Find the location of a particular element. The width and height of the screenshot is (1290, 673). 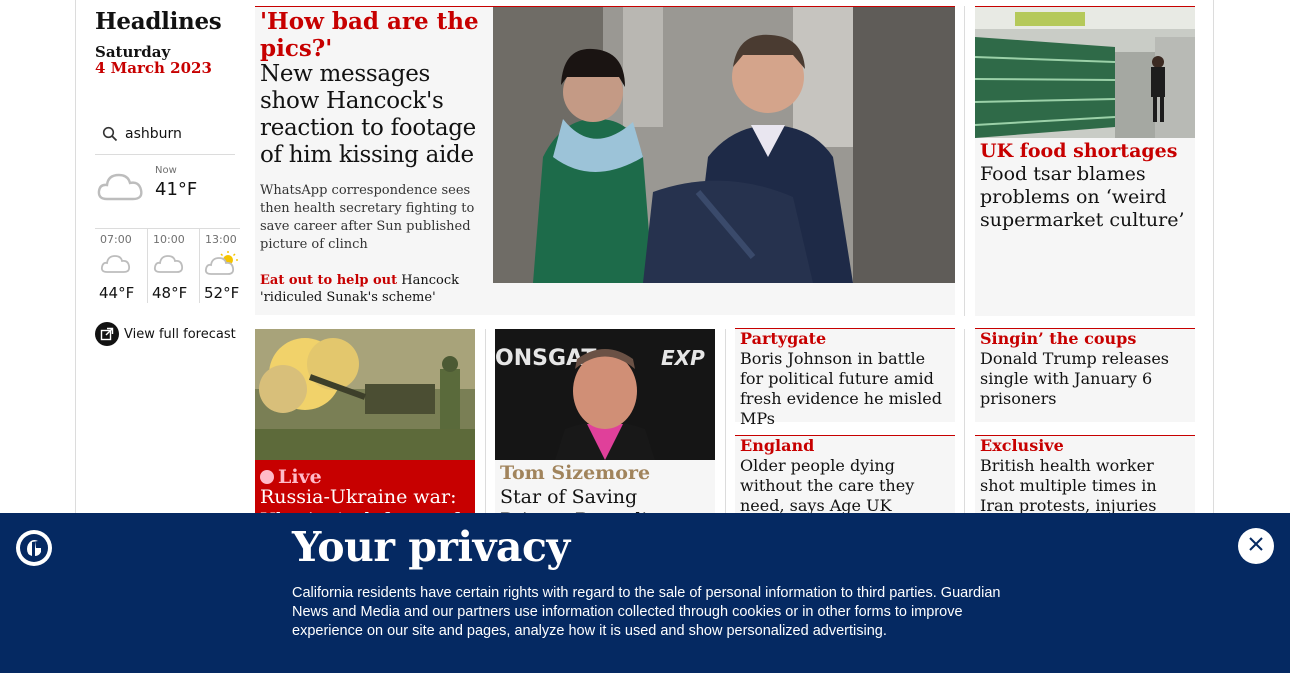

close-icon is located at coordinates (1256, 546).